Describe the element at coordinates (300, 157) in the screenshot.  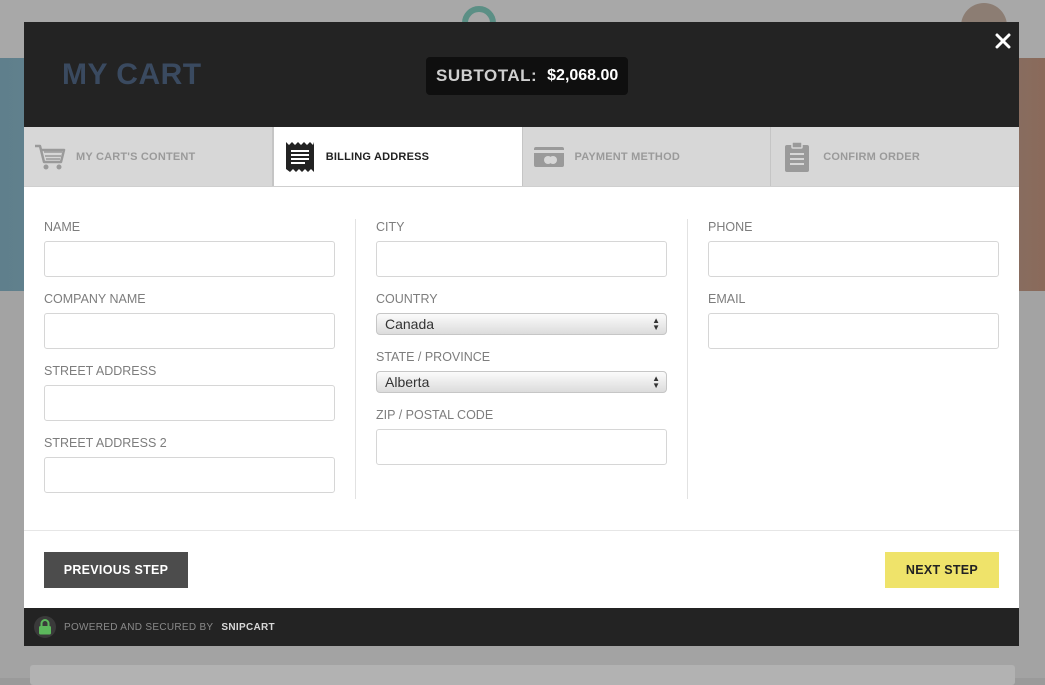
I see `receipt-icon` at that location.